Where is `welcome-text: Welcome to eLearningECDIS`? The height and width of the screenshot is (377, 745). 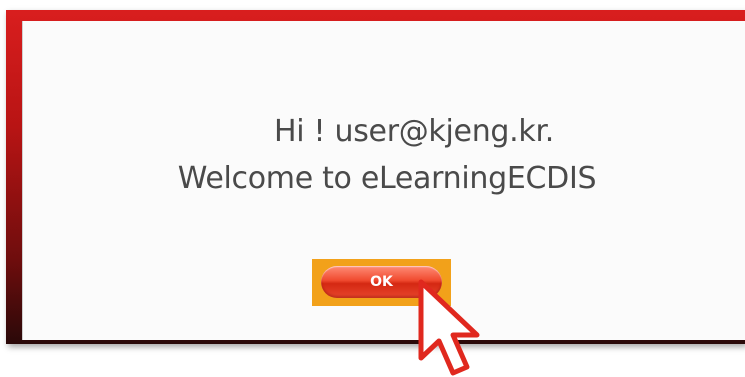 welcome-text: Welcome to eLearningECDIS is located at coordinates (387, 178).